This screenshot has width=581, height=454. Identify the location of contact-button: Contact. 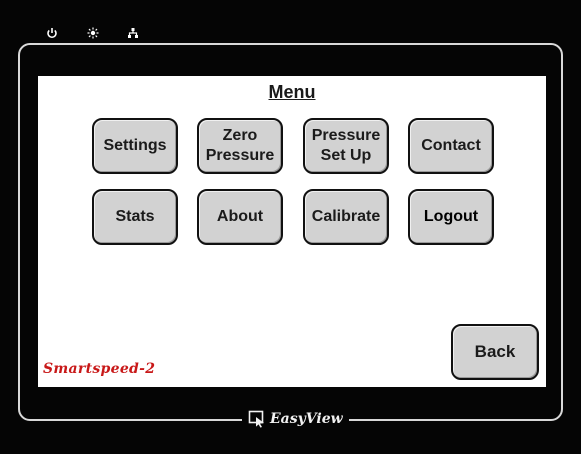
(451, 146).